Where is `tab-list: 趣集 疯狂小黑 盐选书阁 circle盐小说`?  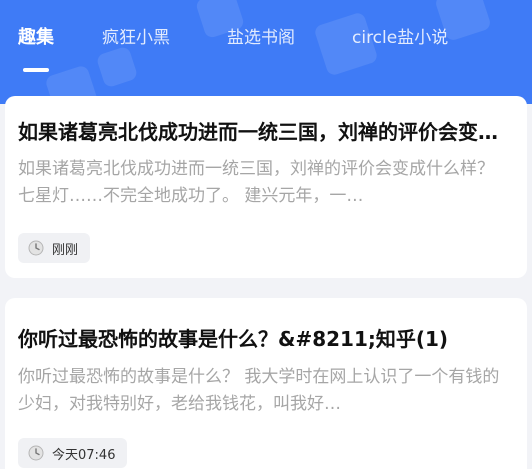
tab-list: 趣集 疯狂小黑 盐选书阁 circle盐小说 is located at coordinates (266, 42).